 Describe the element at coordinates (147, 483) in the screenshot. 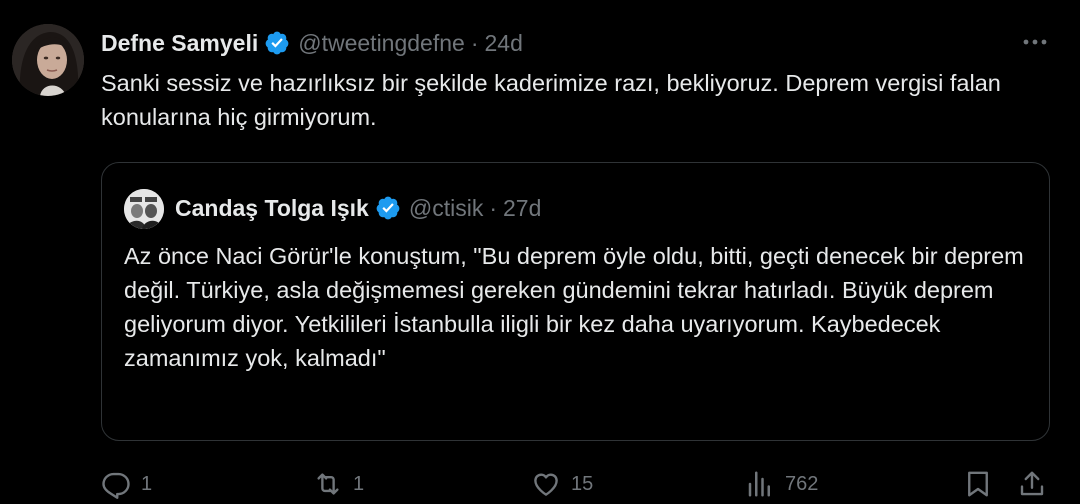

I see `reply-count: 1` at that location.